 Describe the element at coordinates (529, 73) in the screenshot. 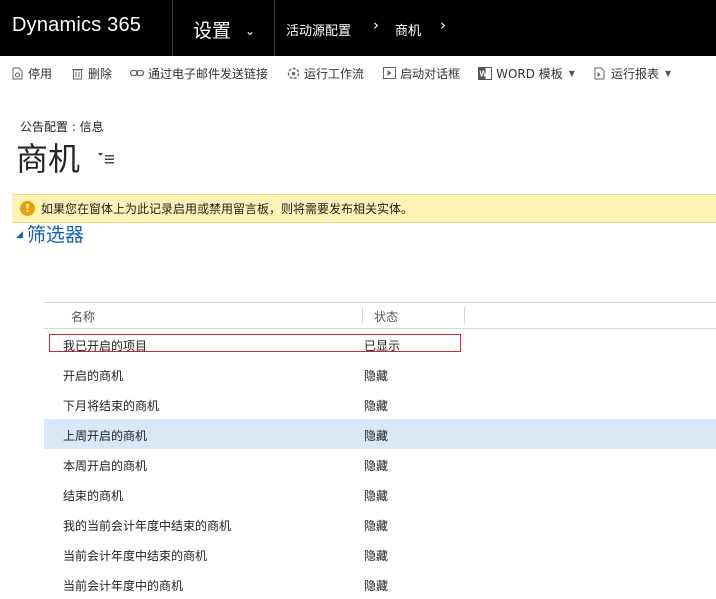

I see `word-template-label: WORD 模板` at that location.